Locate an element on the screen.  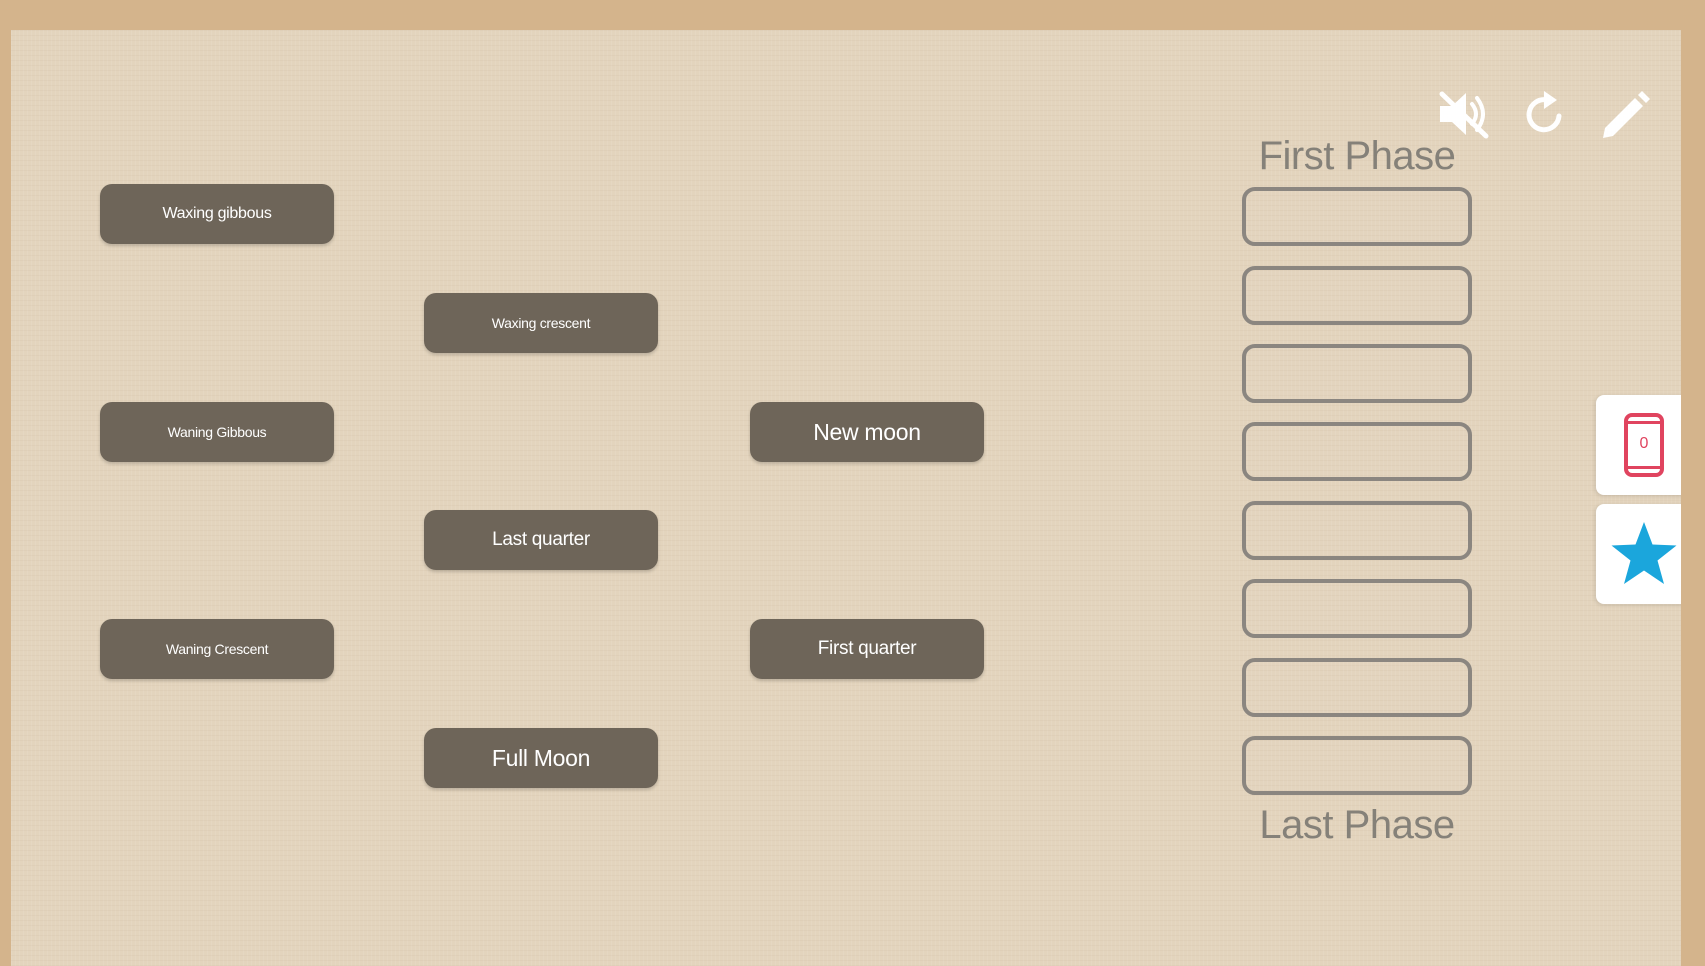
phase-card: Waxing gibbous is located at coordinates (217, 214).